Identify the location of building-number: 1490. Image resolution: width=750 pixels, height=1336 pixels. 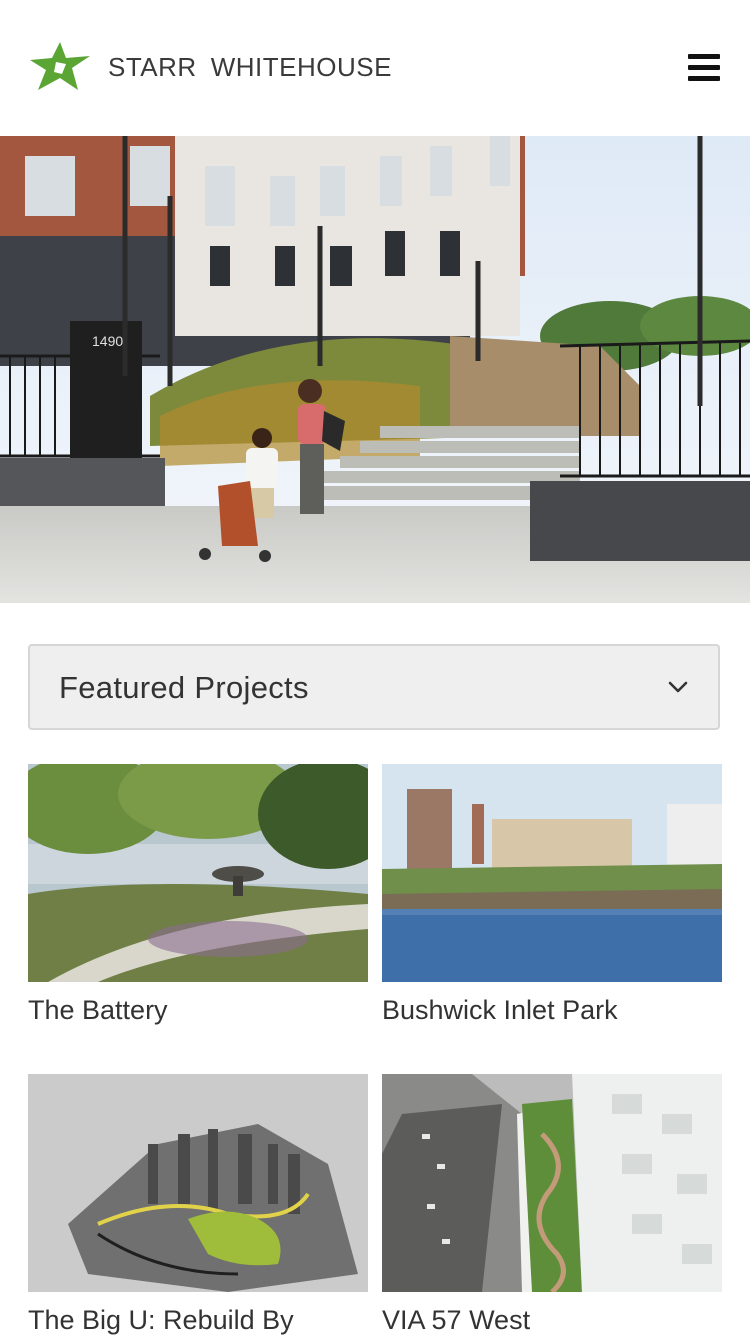
(107, 341).